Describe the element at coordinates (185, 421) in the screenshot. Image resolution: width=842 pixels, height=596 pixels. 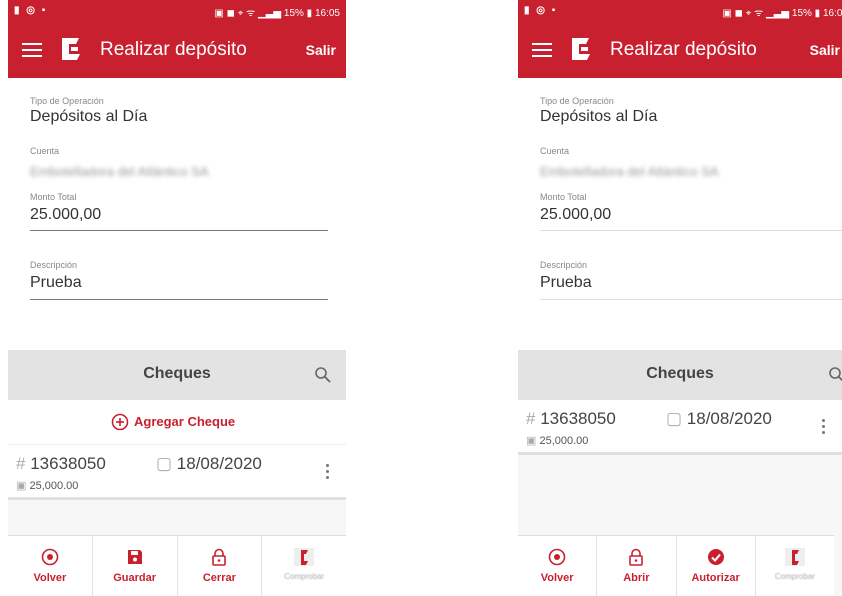
I see `add-cheque-label: Agregar Cheque` at that location.